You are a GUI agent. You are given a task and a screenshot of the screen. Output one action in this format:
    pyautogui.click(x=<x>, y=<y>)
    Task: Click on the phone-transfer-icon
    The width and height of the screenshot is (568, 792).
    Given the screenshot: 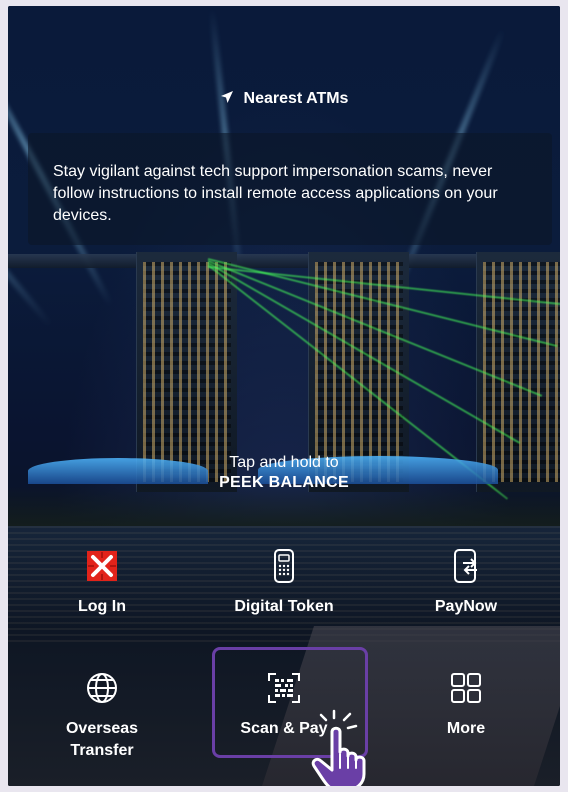 What is the action you would take?
    pyautogui.click(x=466, y=566)
    